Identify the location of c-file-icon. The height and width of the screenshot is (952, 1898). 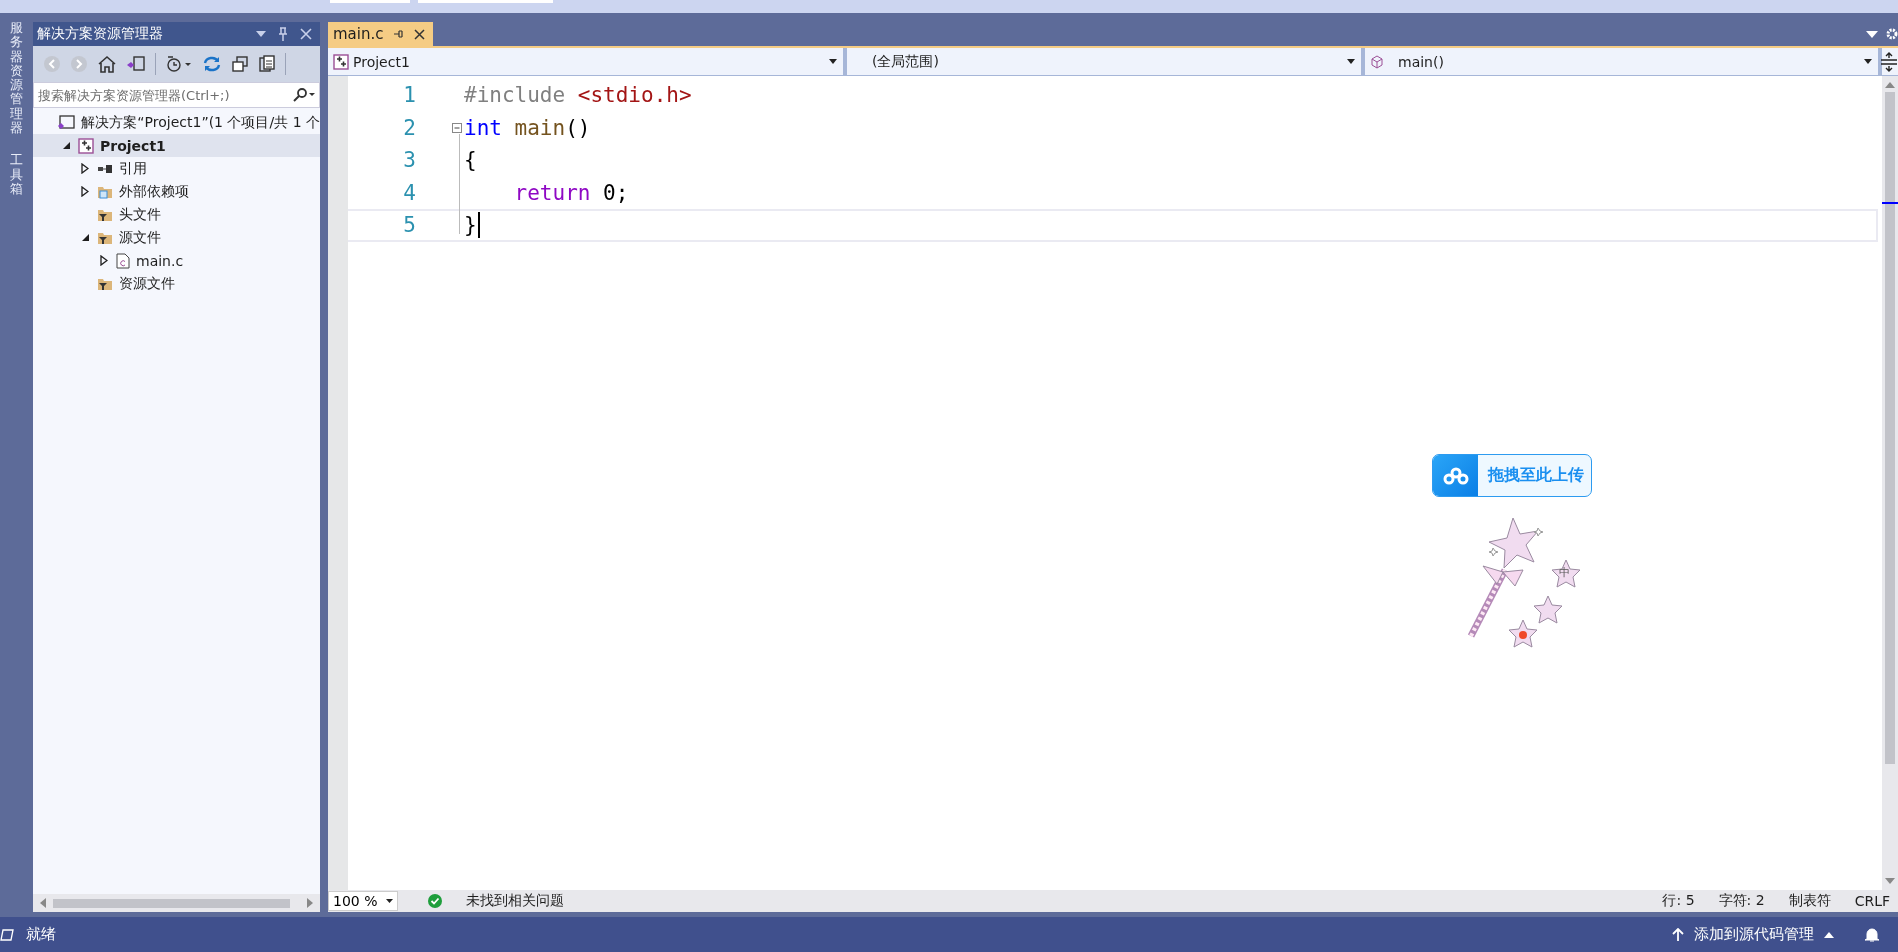
(123, 260).